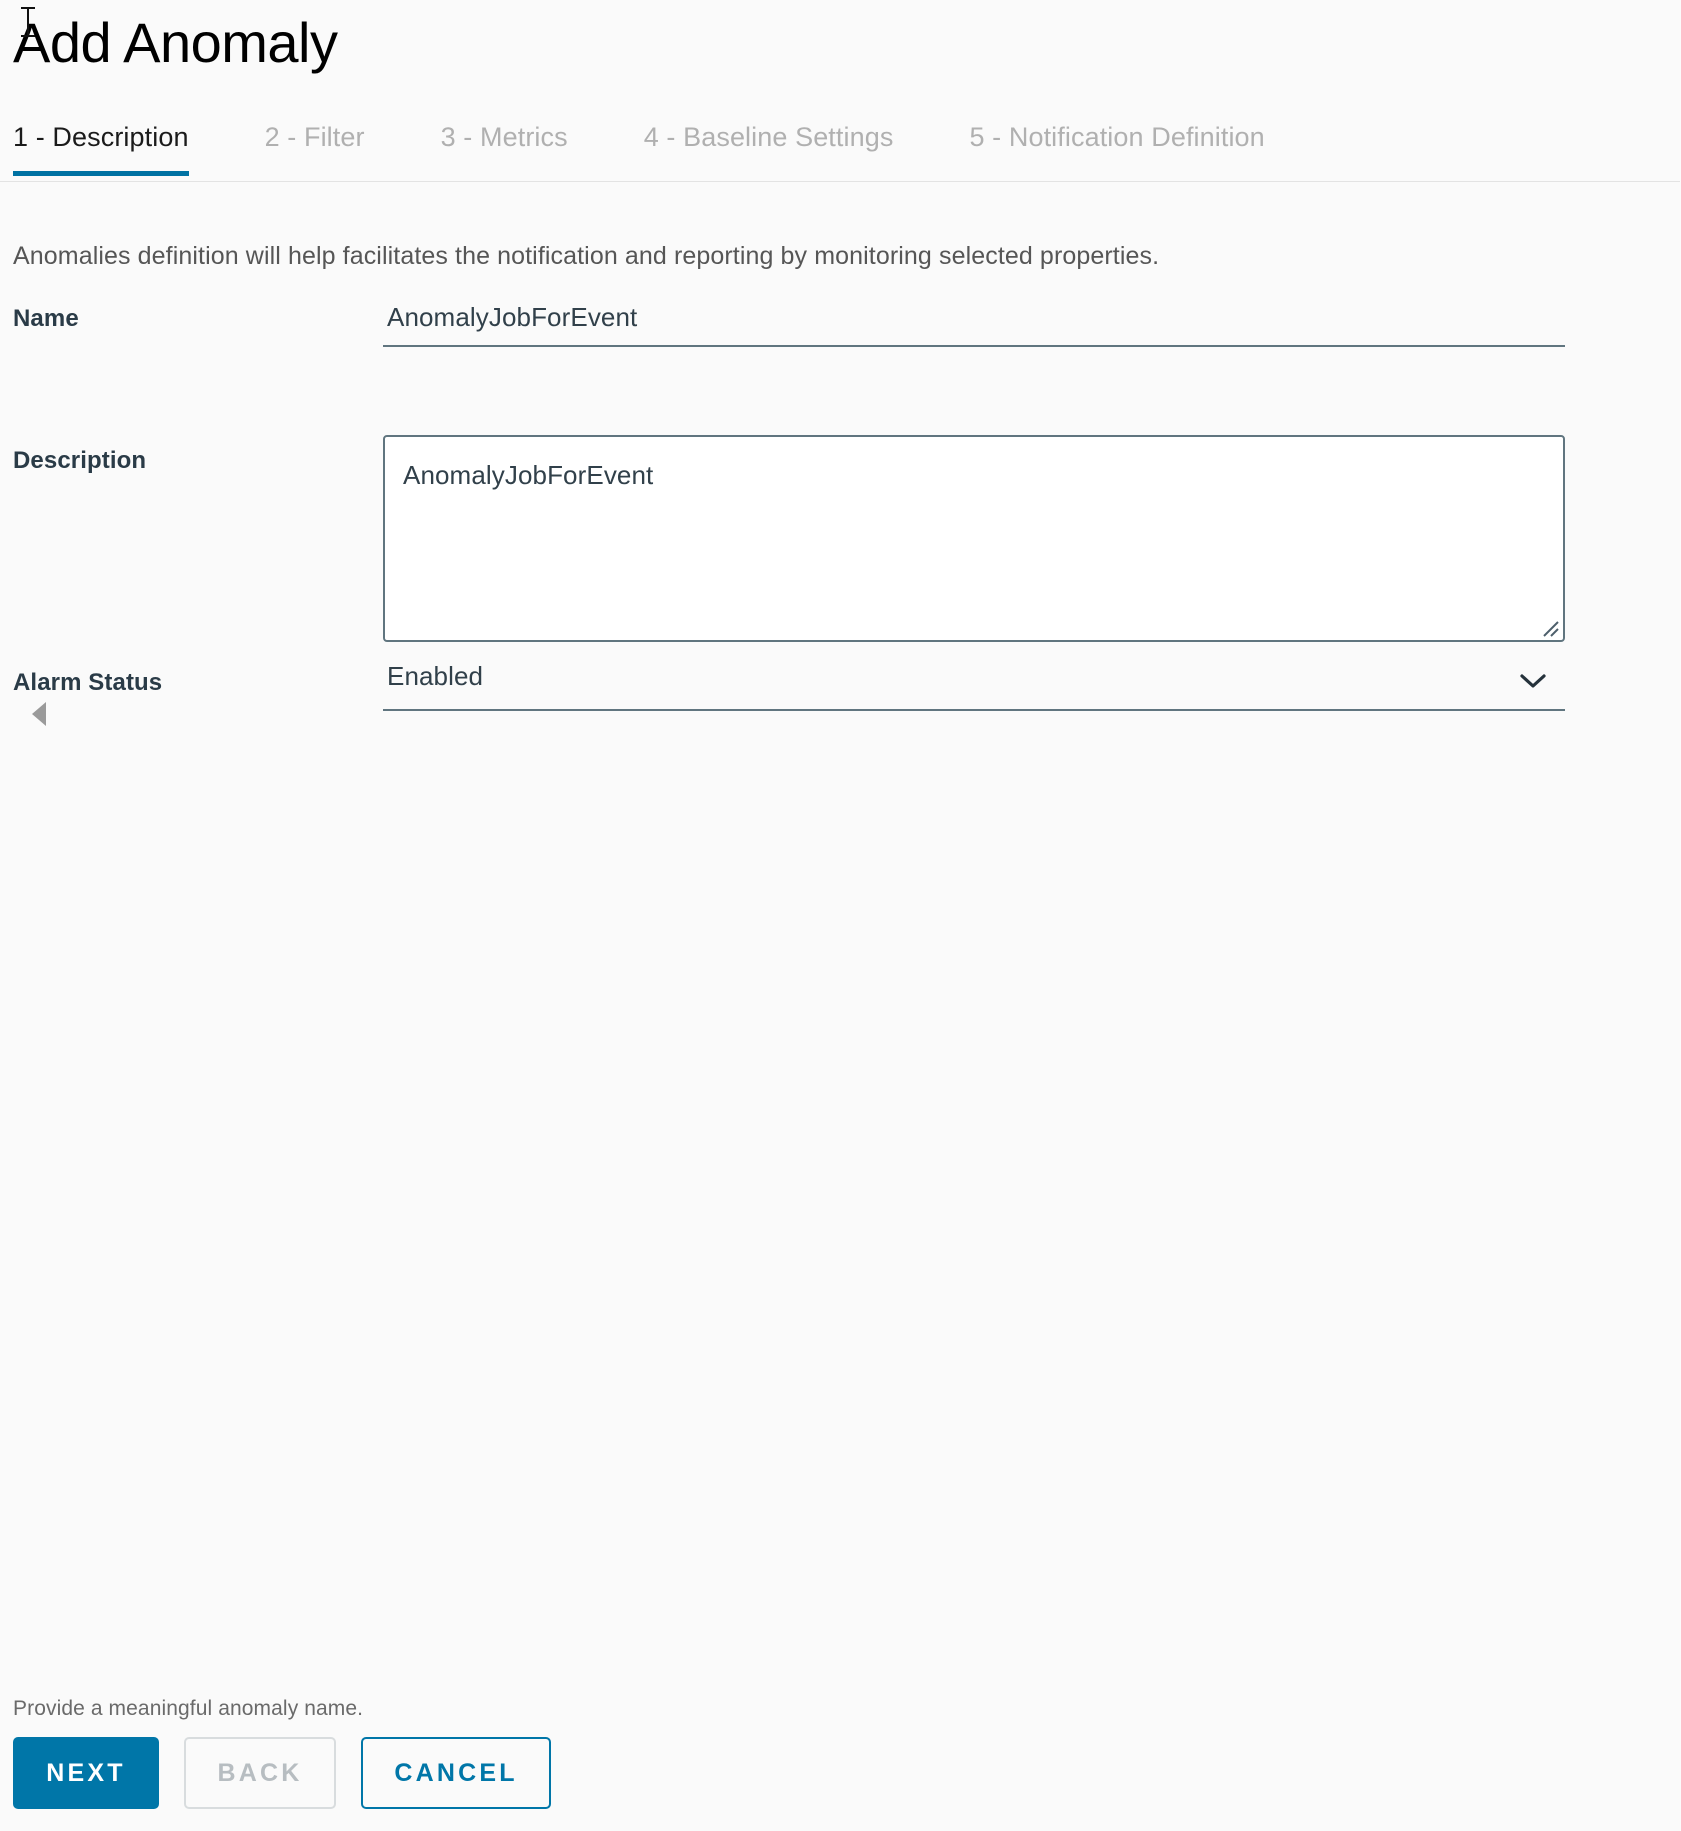 This screenshot has height=1831, width=1681. What do you see at coordinates (86, 1773) in the screenshot?
I see `next-button: NEXT` at bounding box center [86, 1773].